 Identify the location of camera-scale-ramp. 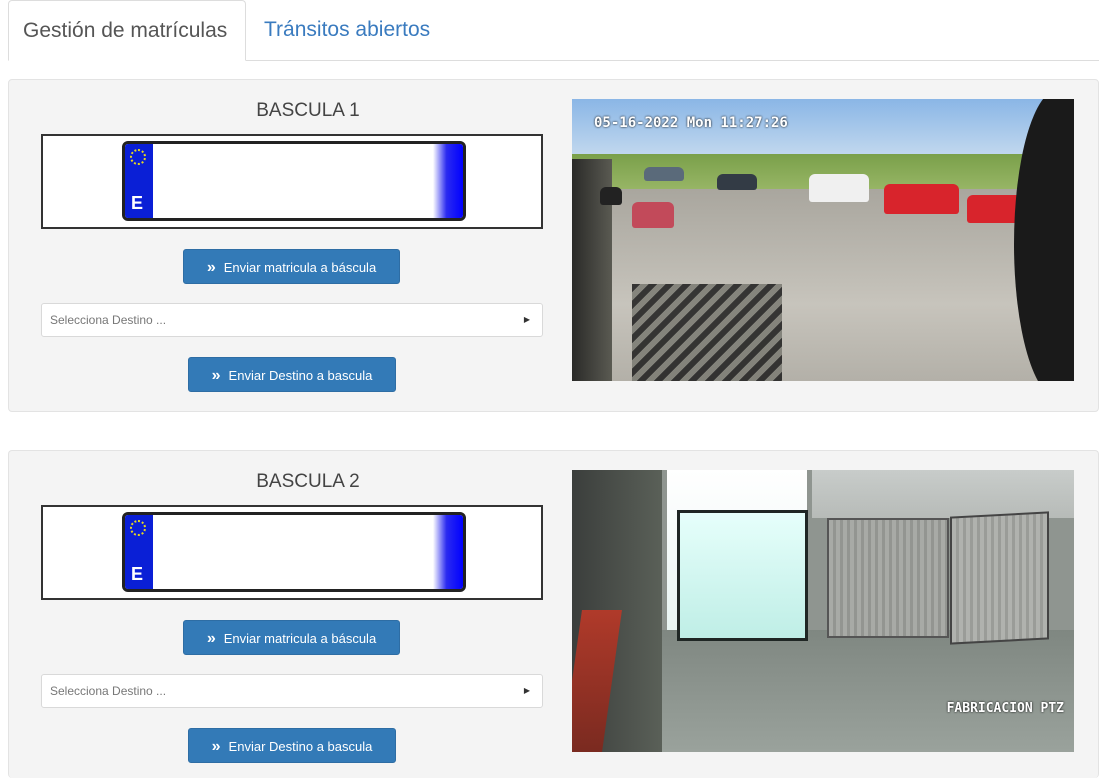
(742, 575).